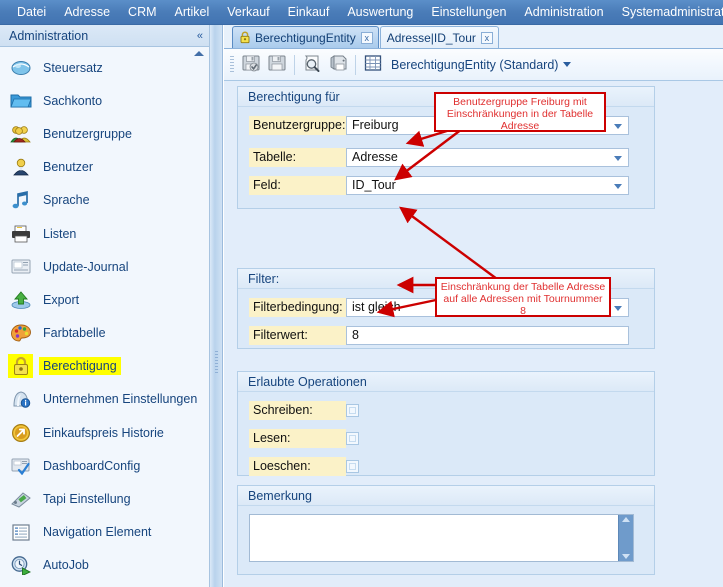 Image resolution: width=723 pixels, height=587 pixels. Describe the element at coordinates (61, 299) in the screenshot. I see `sidebar-item-label: Export` at that location.